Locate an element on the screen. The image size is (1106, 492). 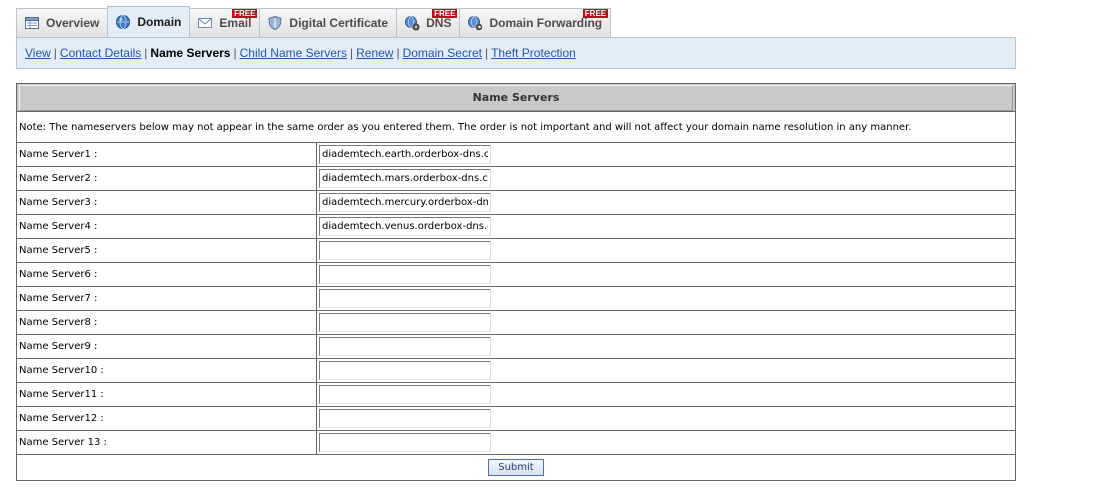
name-server-label: Name Server5 : is located at coordinates (167, 251).